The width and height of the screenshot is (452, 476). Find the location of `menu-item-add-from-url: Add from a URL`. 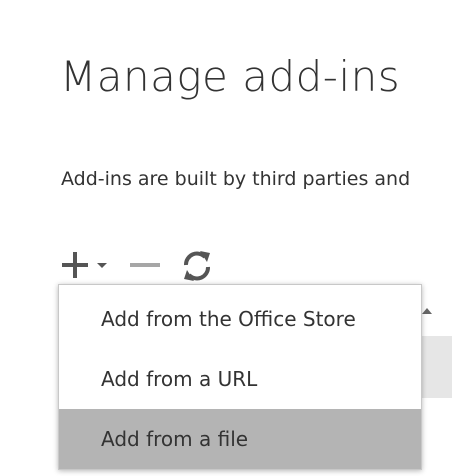

menu-item-add-from-url: Add from a URL is located at coordinates (240, 379).